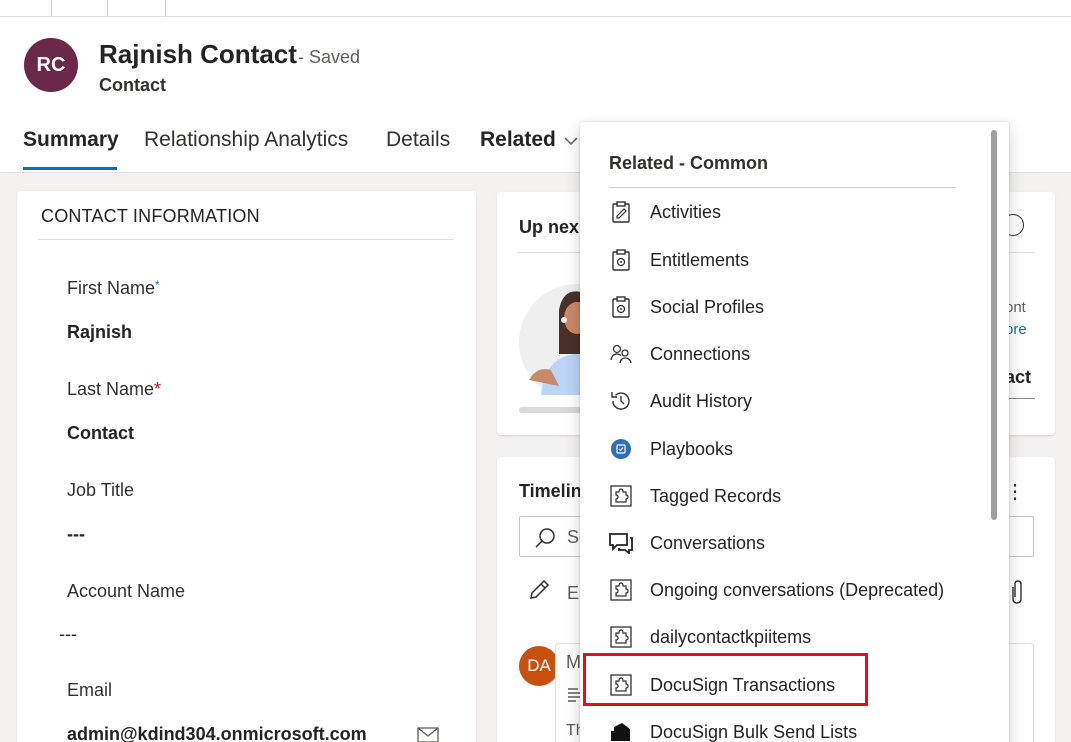 This screenshot has height=742, width=1071. I want to click on job-title-field: ---, so click(76, 534).